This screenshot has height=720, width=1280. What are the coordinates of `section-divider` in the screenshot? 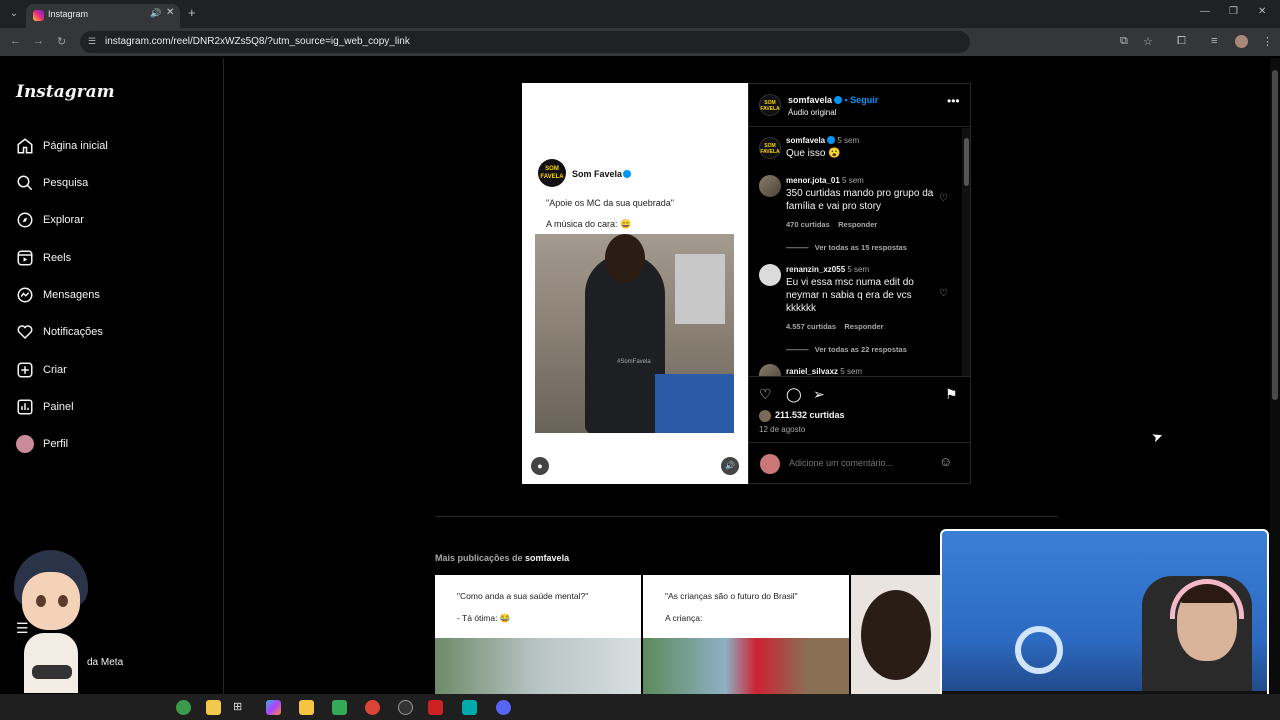 It's located at (746, 516).